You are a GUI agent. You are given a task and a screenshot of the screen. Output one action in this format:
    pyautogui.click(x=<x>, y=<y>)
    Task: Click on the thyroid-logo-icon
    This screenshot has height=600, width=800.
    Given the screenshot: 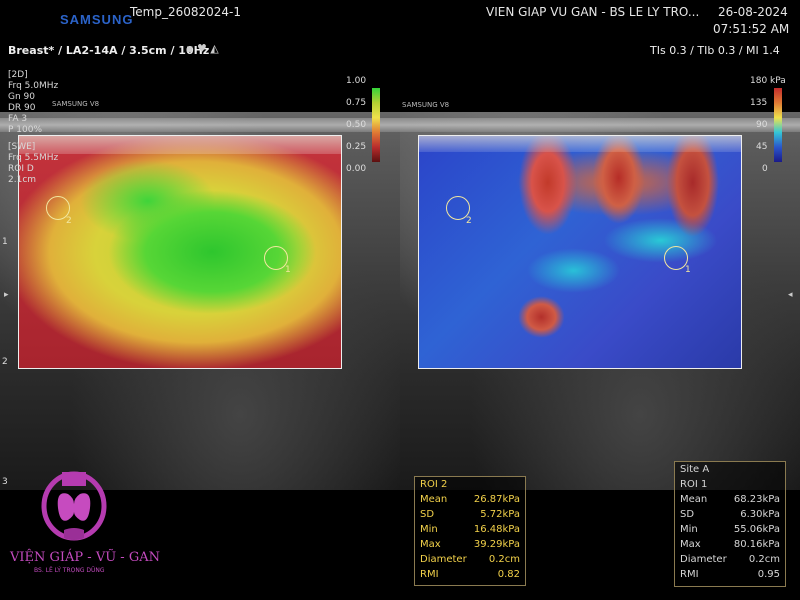 What is the action you would take?
    pyautogui.click(x=74, y=506)
    